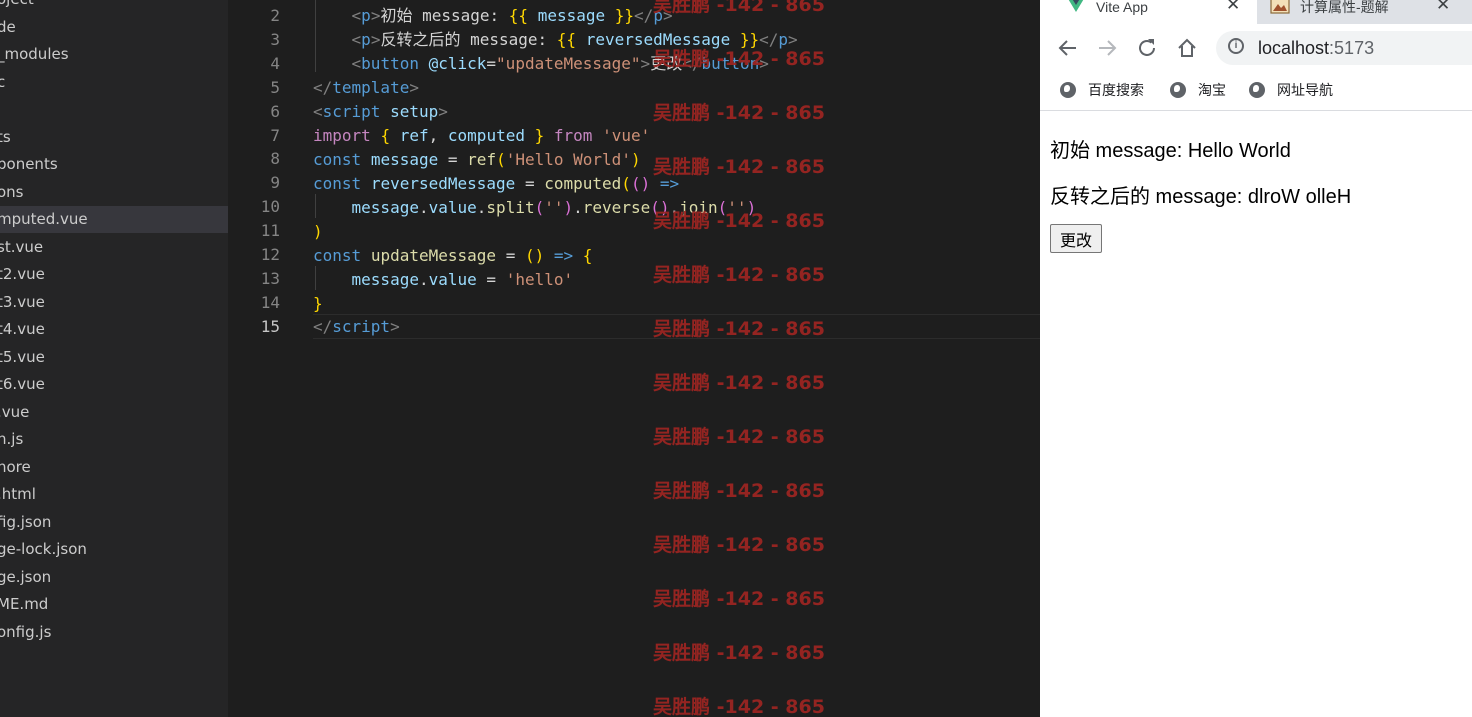 This screenshot has height=717, width=1472. I want to click on explorer-item: c, so click(114, 82).